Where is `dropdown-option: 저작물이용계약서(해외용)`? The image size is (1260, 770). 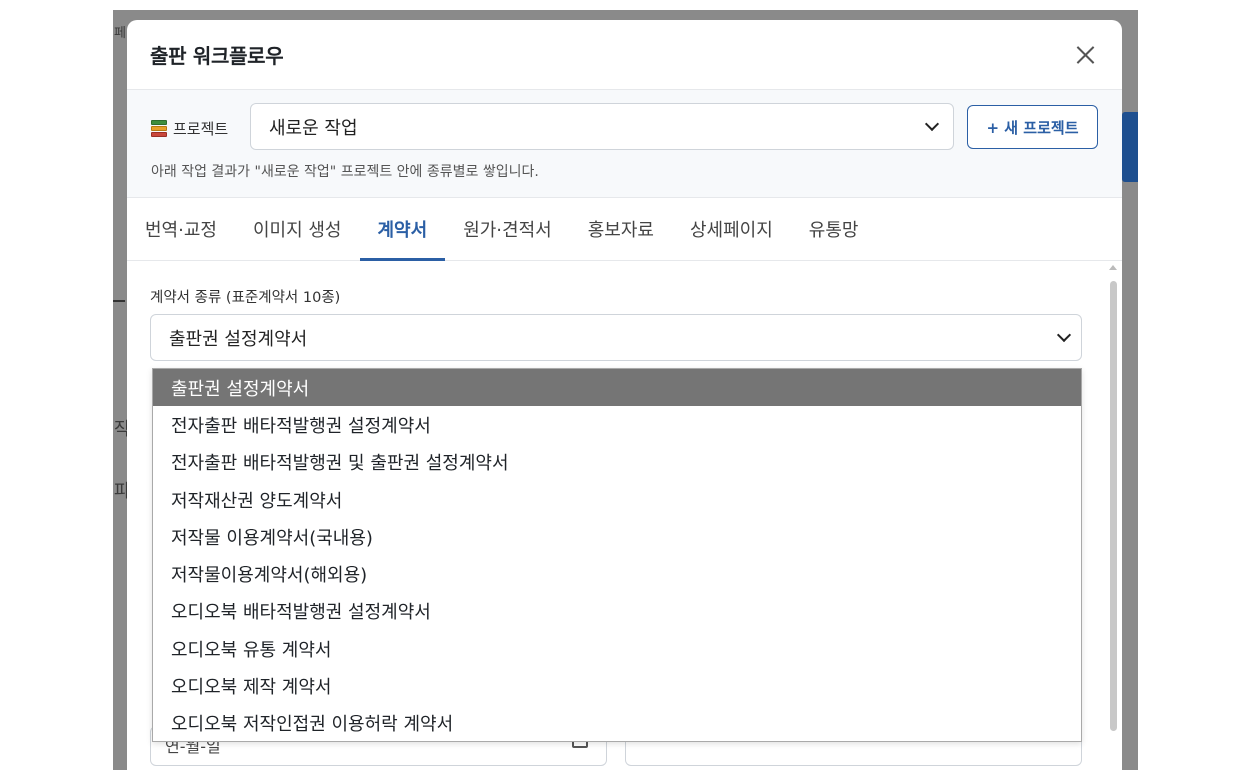 dropdown-option: 저작물이용계약서(해외용) is located at coordinates (617, 573).